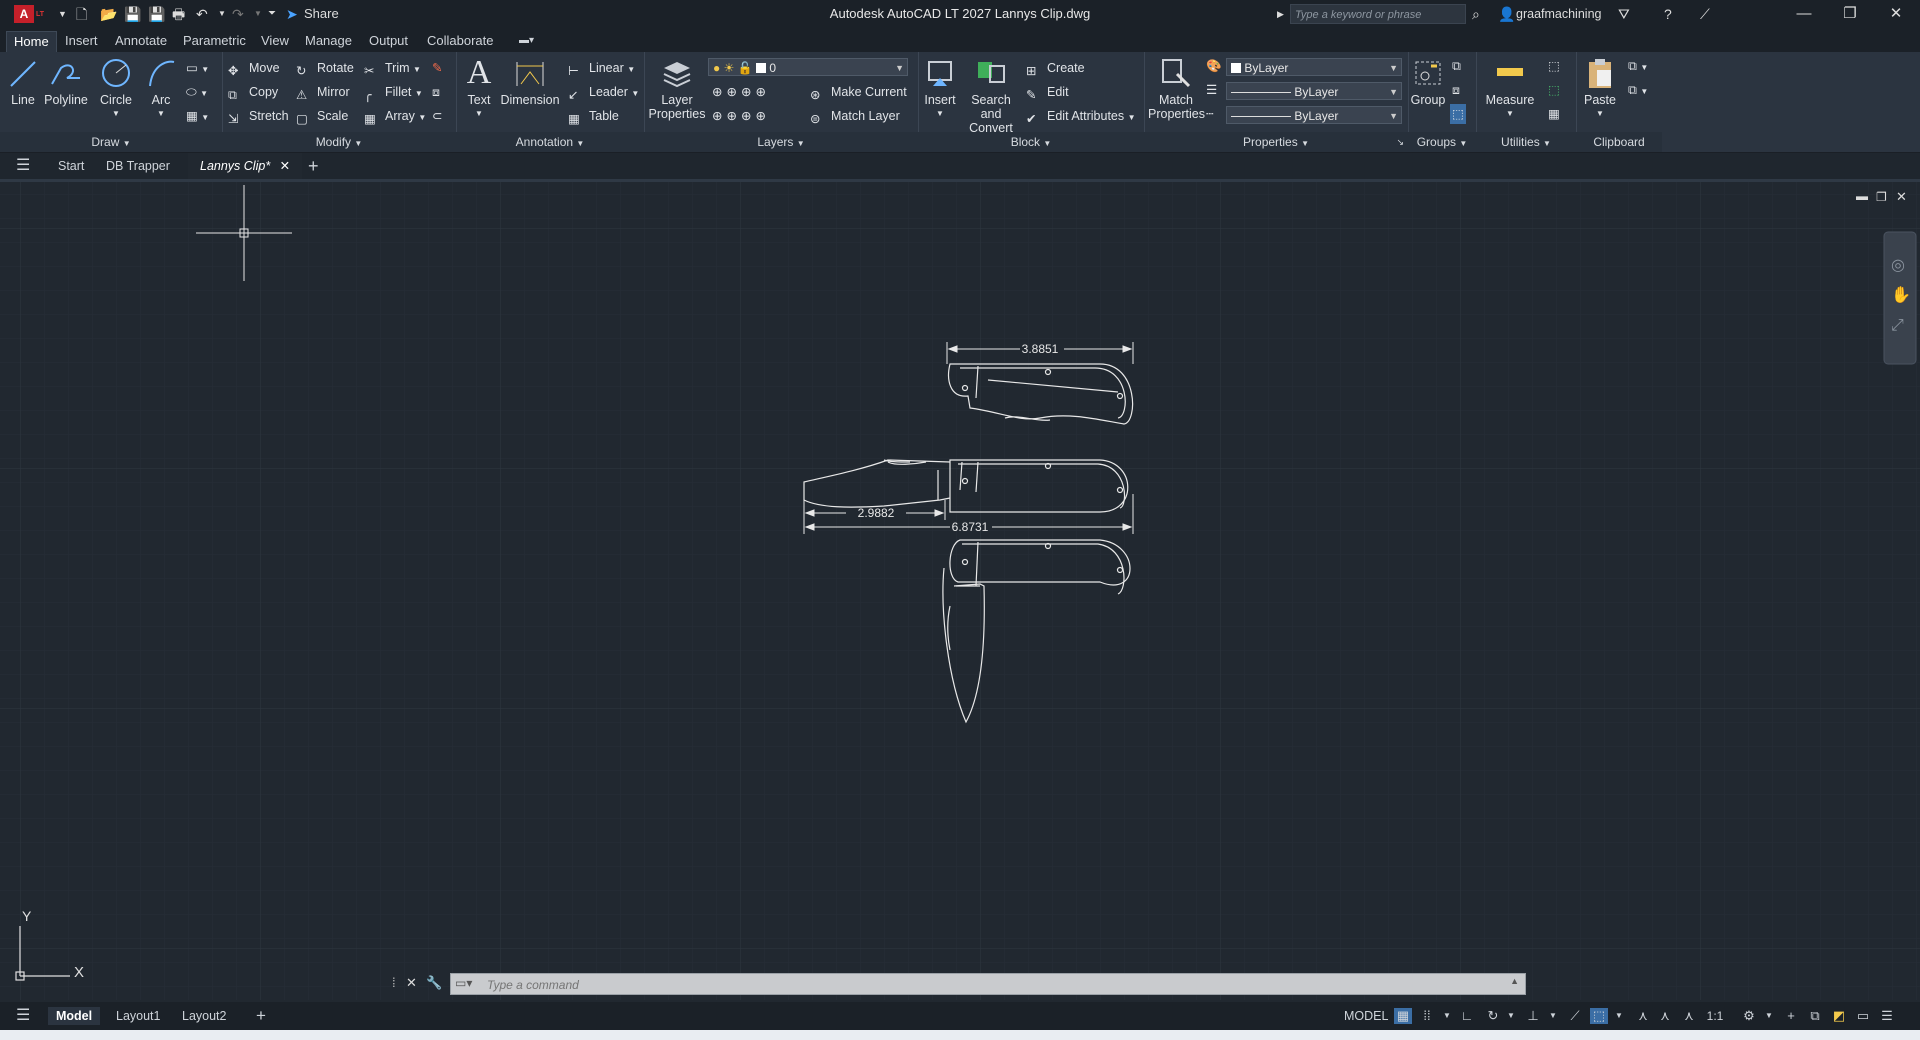  I want to click on layer-tools-row-1: ⊕⊕⊕⊕, so click(741, 92).